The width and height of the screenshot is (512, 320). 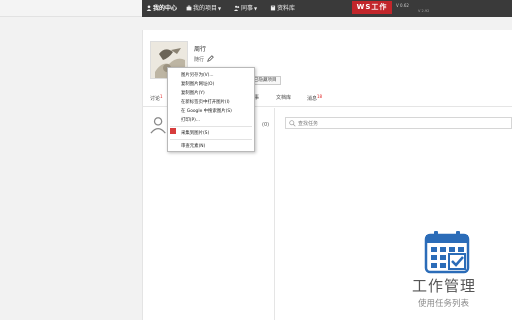 I want to click on task-search, so click(x=398, y=123).